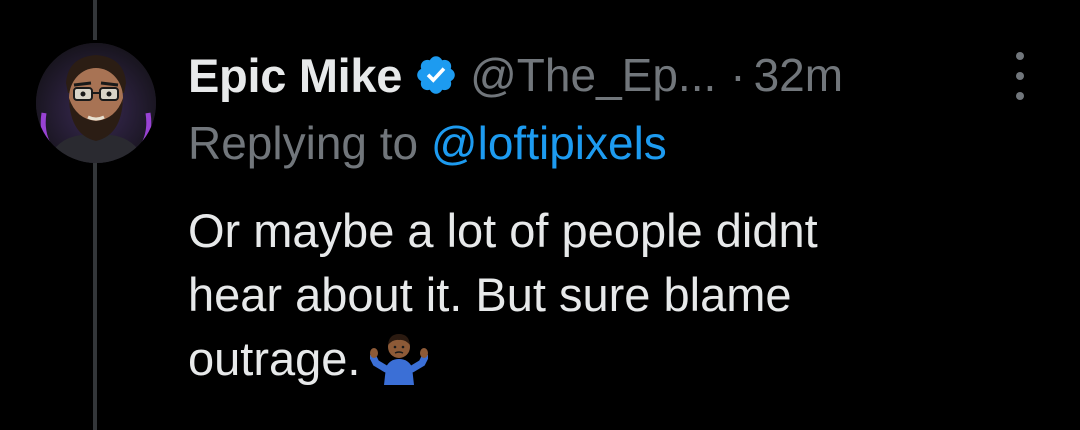 This screenshot has width=1080, height=430. Describe the element at coordinates (95, 295) in the screenshot. I see `thread-connector-line-bottom` at that location.